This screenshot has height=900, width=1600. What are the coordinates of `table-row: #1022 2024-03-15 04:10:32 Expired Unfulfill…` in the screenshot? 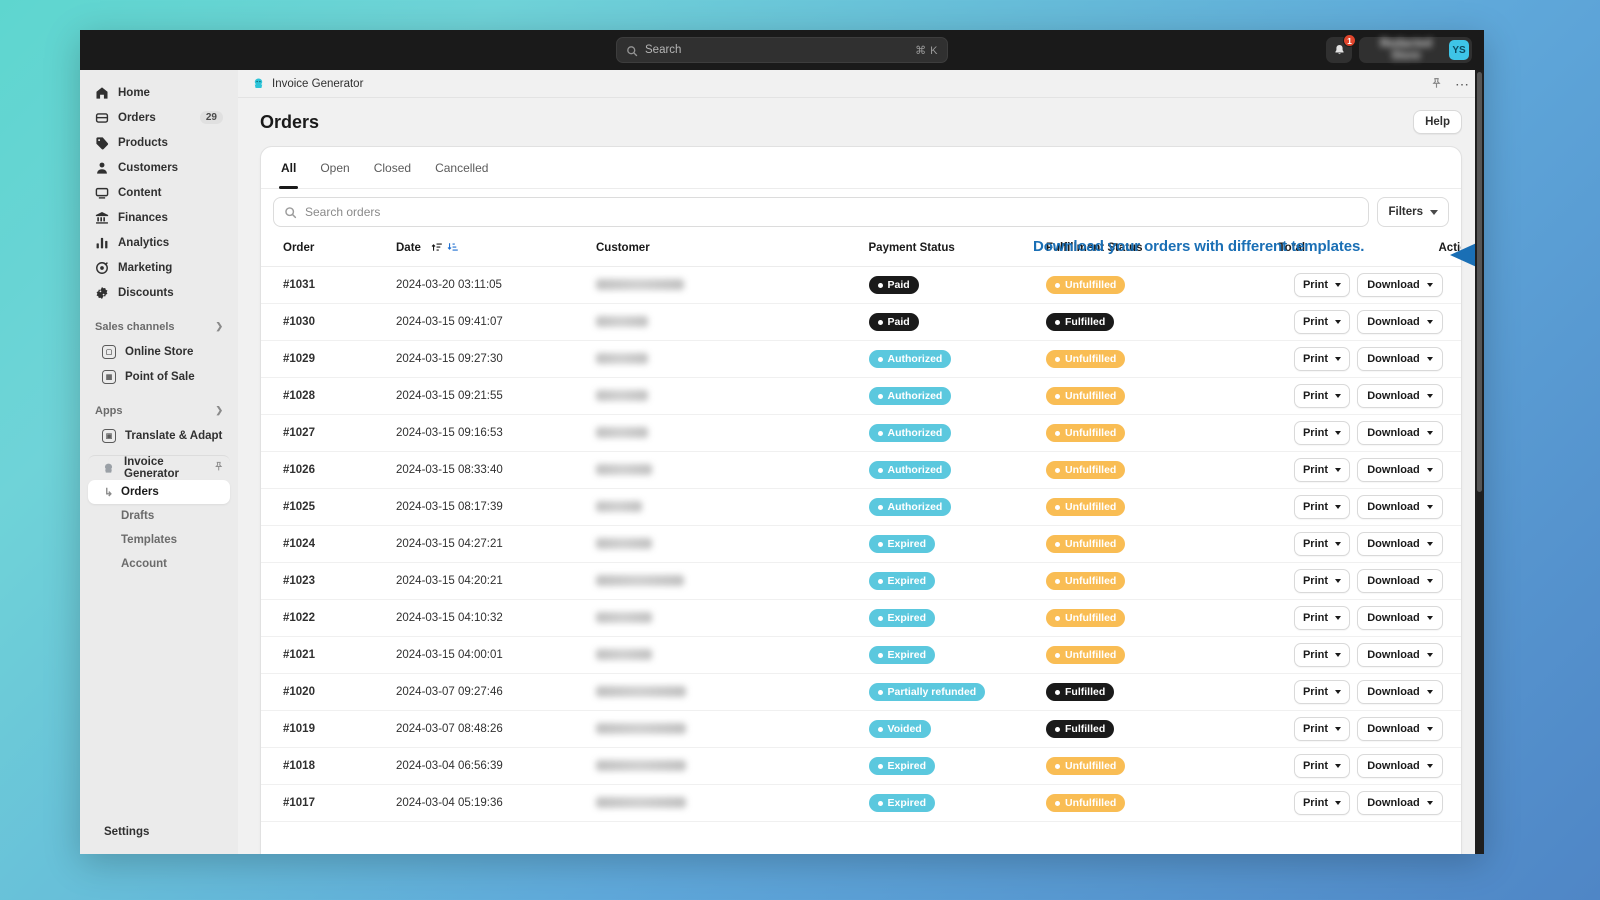 It's located at (861, 618).